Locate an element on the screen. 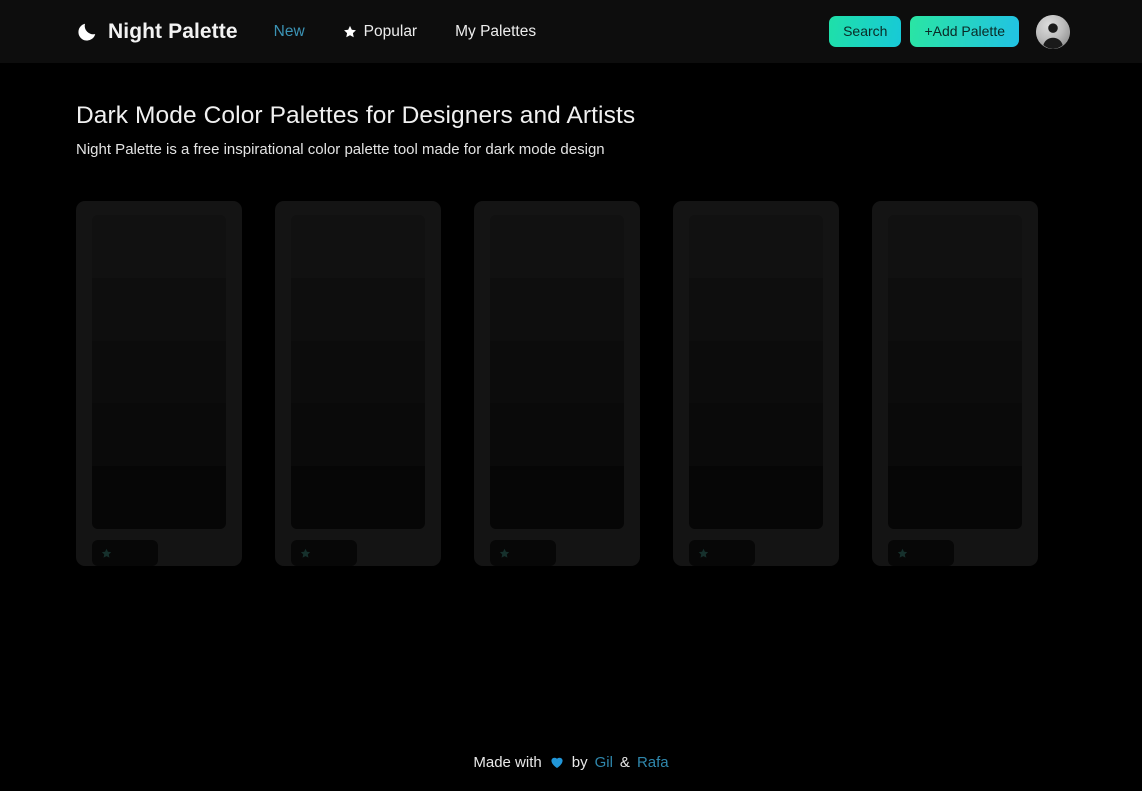 Image resolution: width=1142 pixels, height=791 pixels. user-avatar-icon is located at coordinates (1053, 31).